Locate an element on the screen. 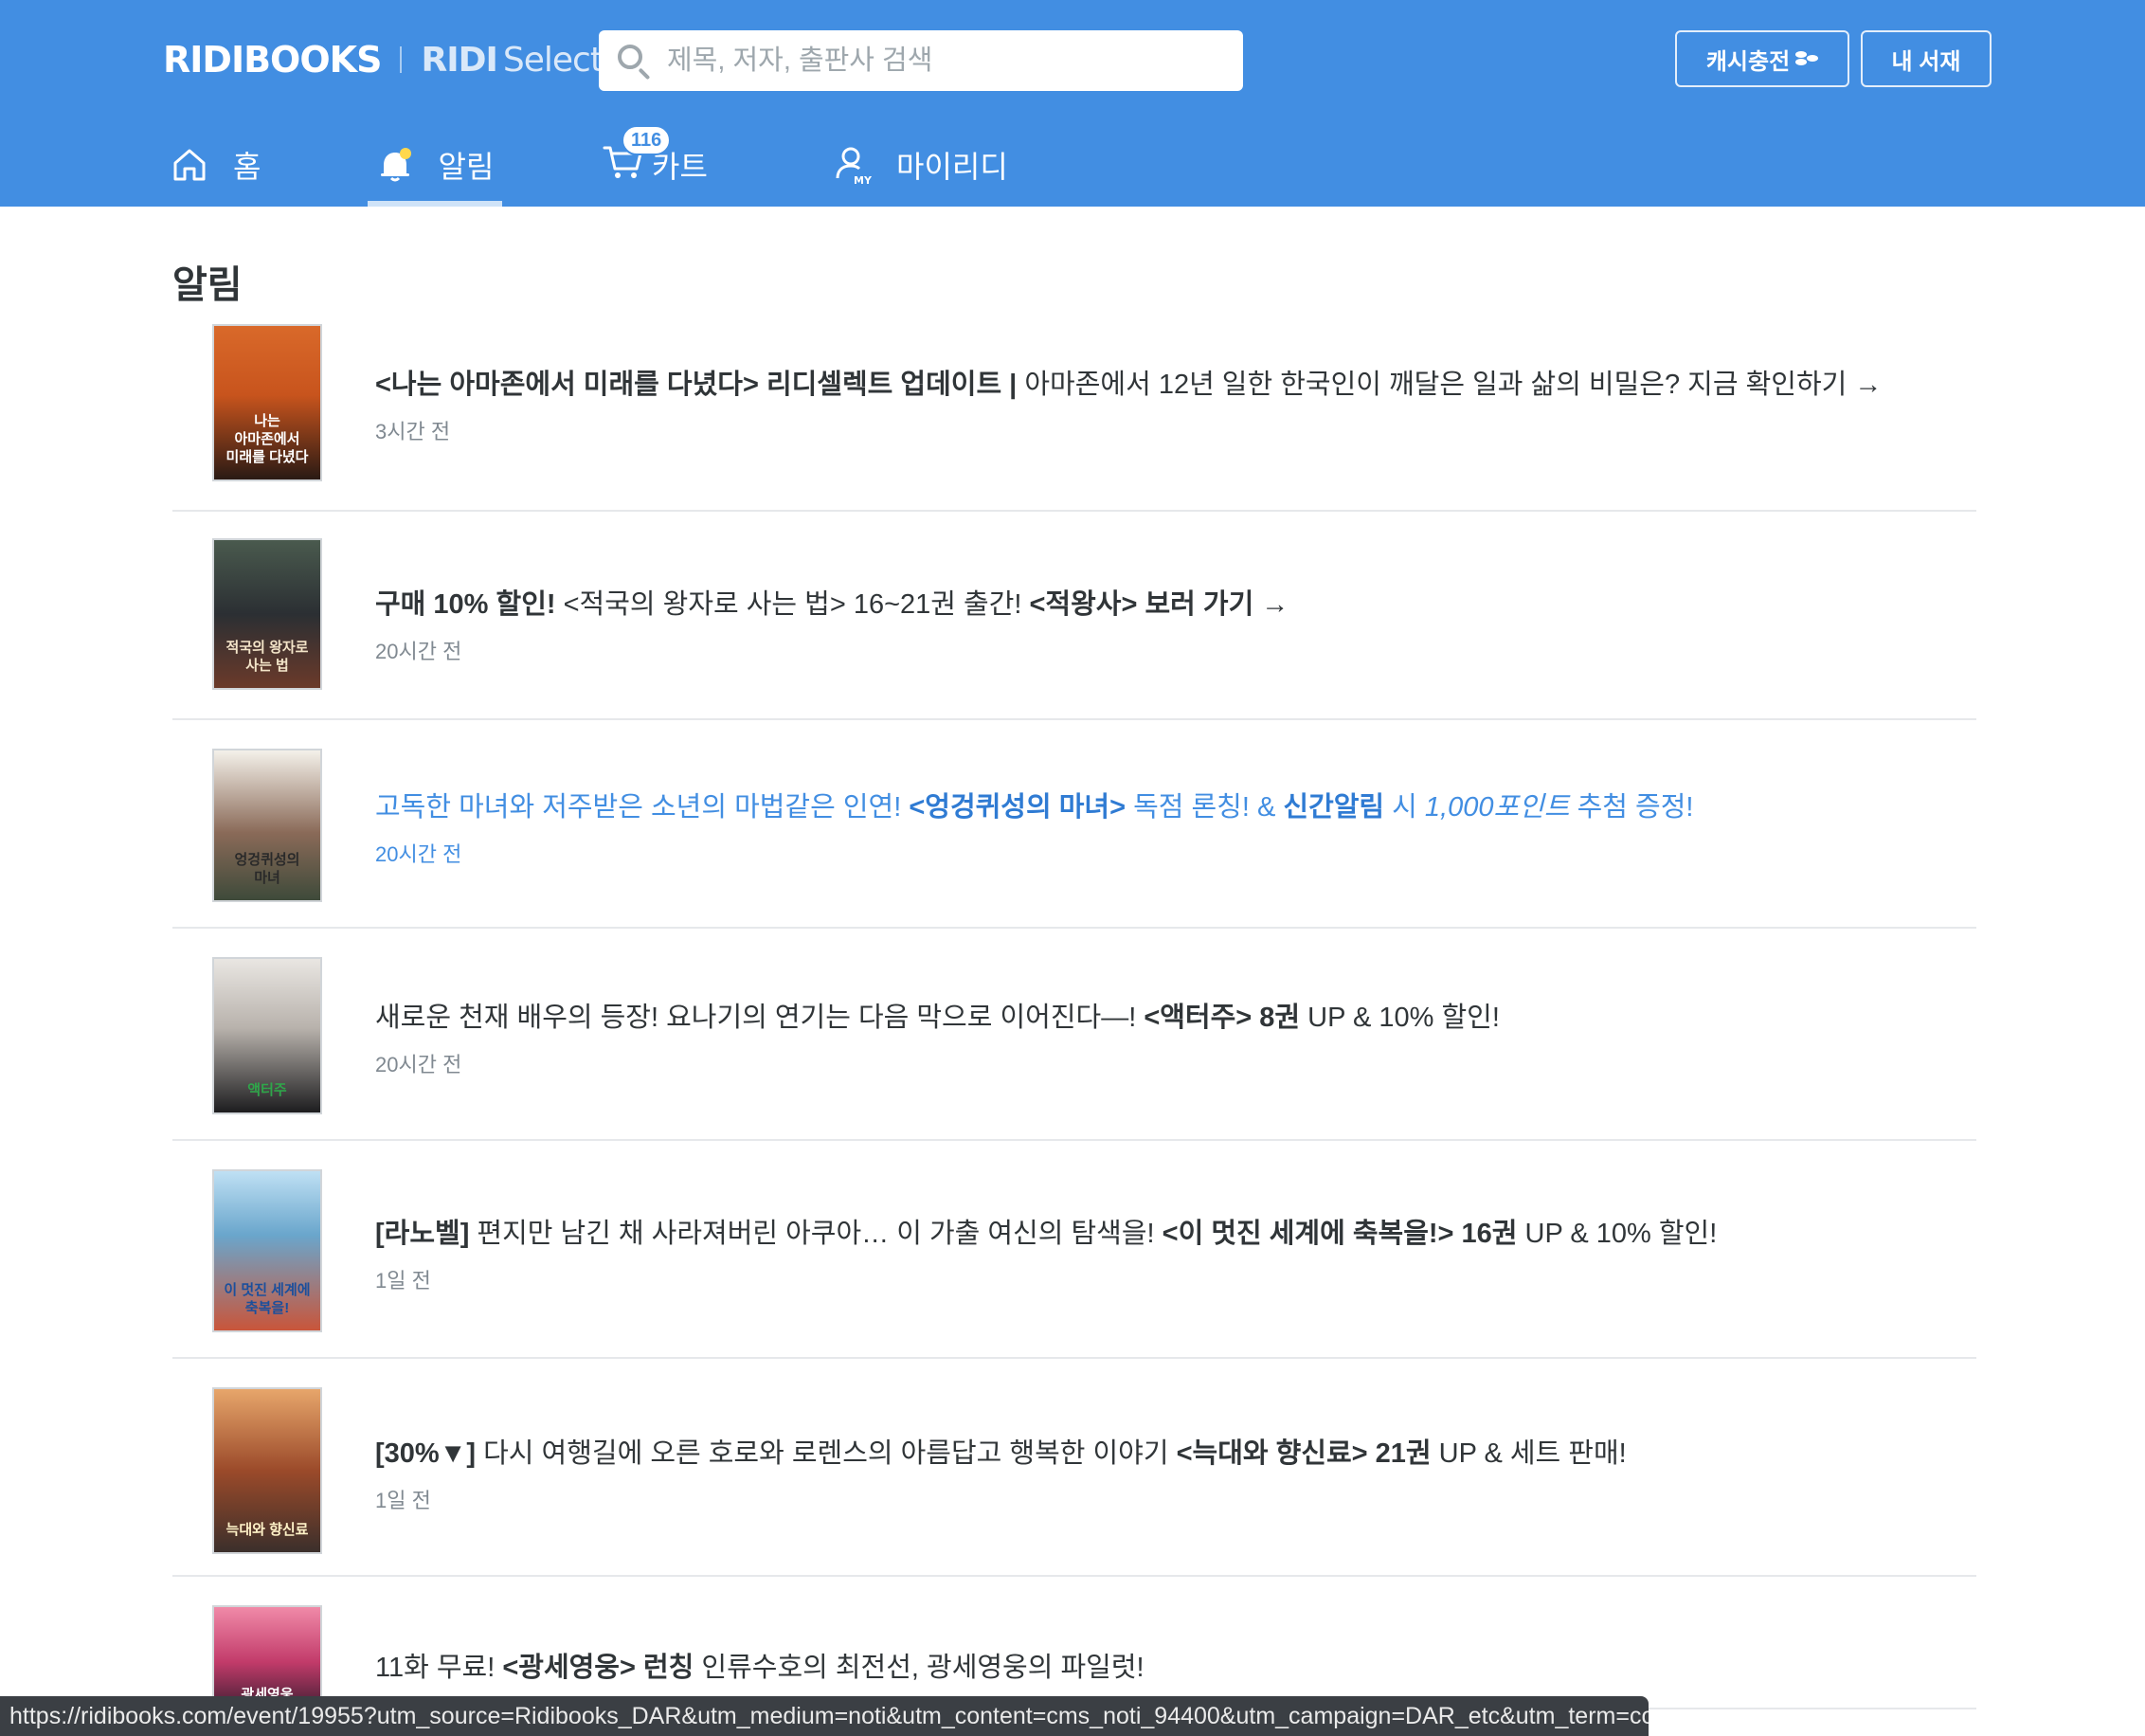 Image resolution: width=2145 pixels, height=1736 pixels. nav-my-ridi: MY 마이리디 is located at coordinates (921, 165).